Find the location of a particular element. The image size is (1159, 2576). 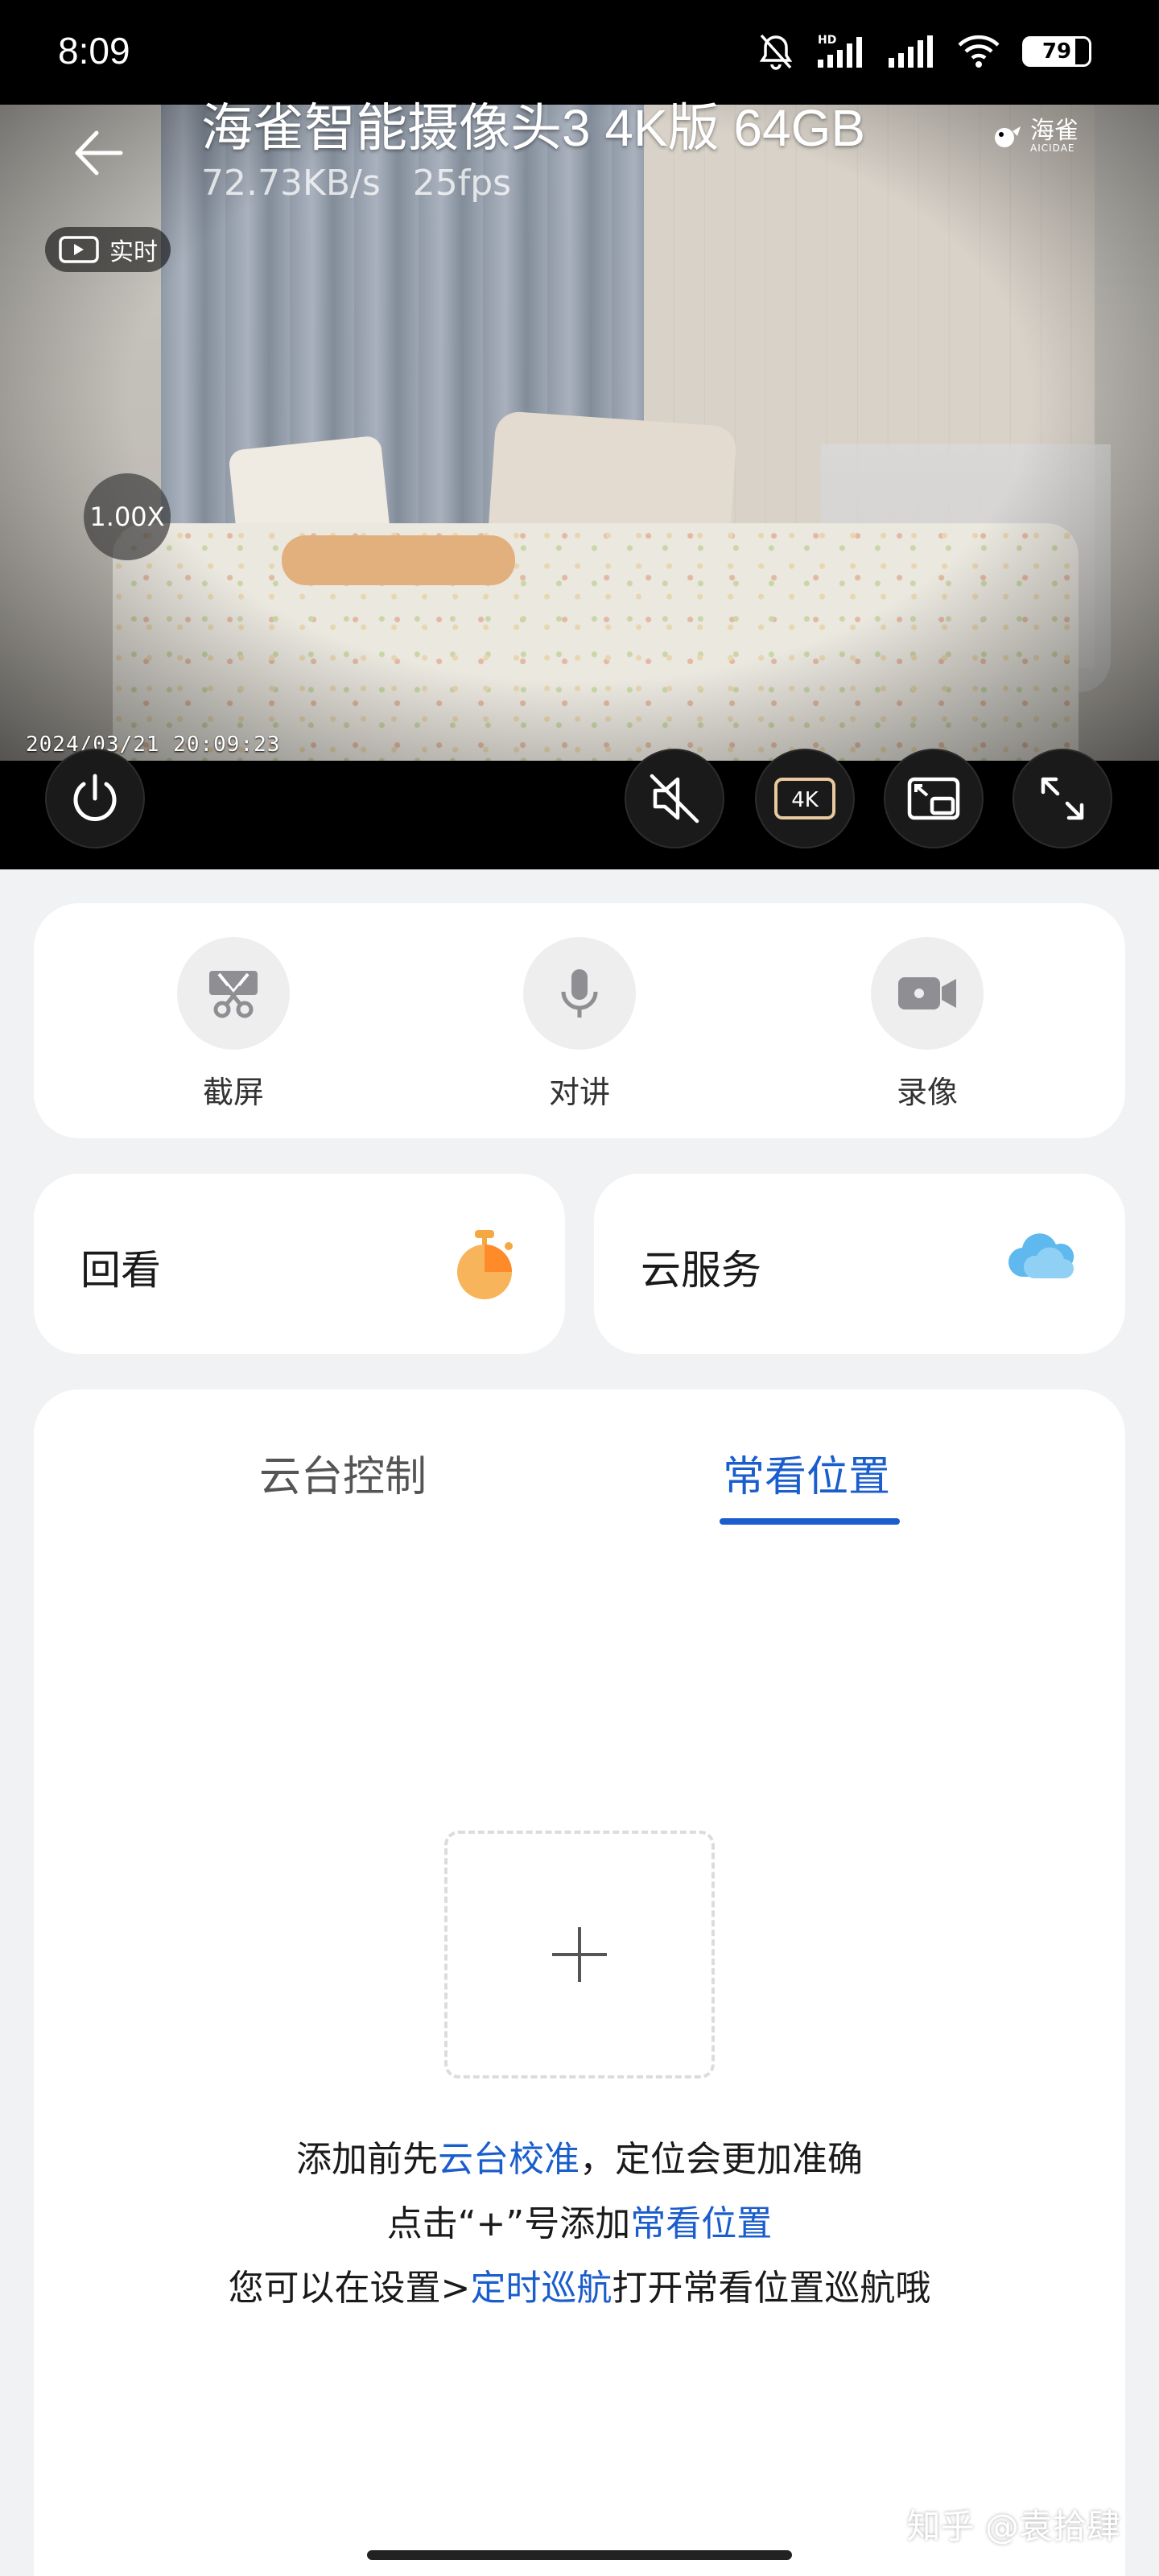

screenshot-action: 截屏 is located at coordinates (233, 1024).